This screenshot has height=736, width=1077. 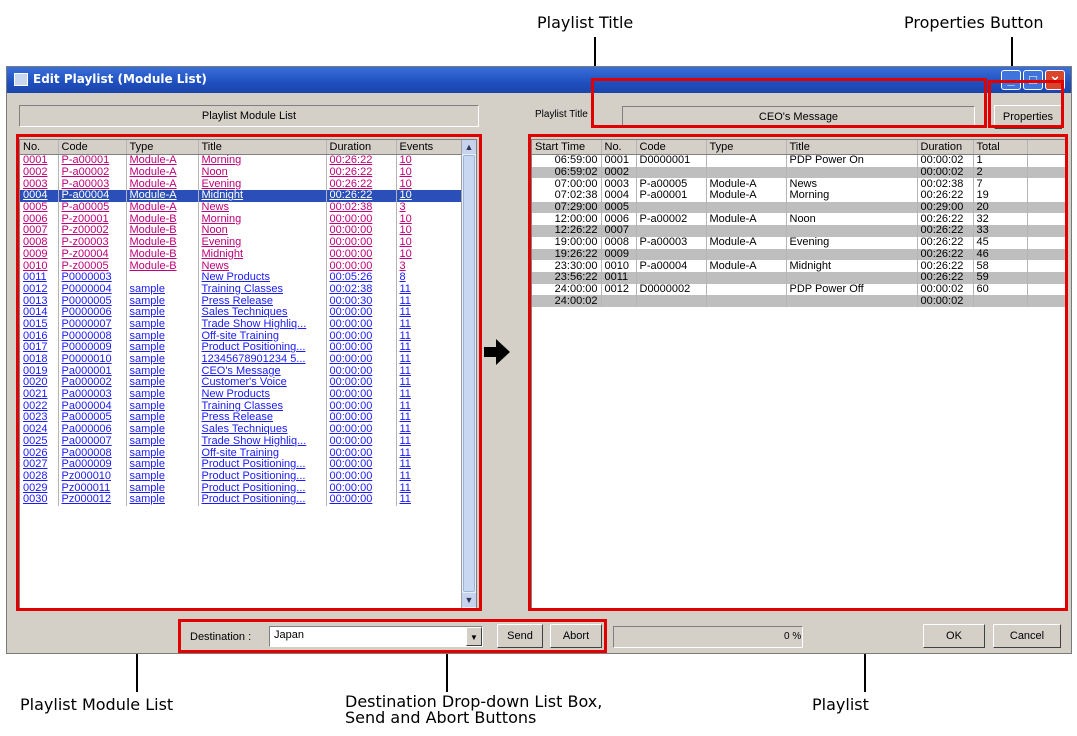 I want to click on module-cell-no: 0024, so click(x=39, y=429).